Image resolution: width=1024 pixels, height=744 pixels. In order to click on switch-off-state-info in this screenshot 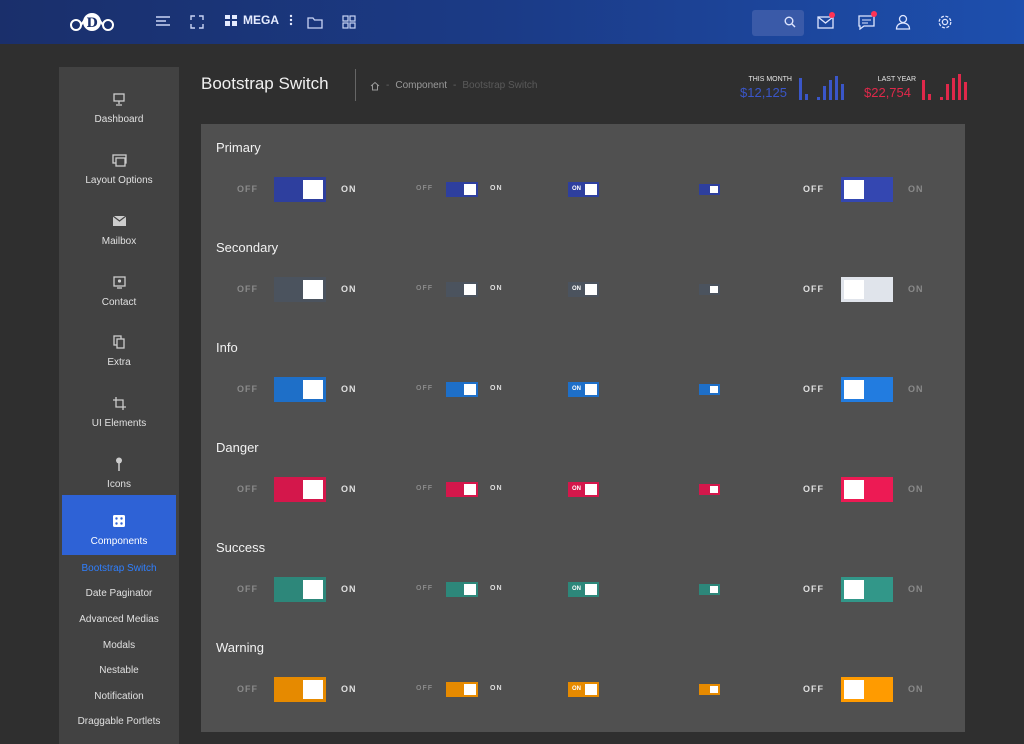, I will do `click(867, 389)`.